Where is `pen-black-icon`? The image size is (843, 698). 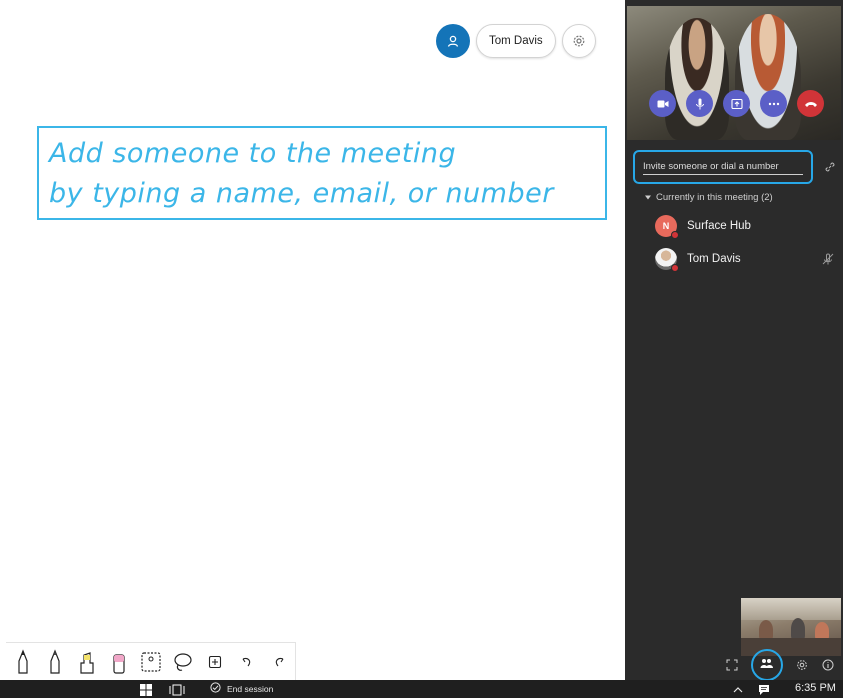
pen-black-icon is located at coordinates (23, 662).